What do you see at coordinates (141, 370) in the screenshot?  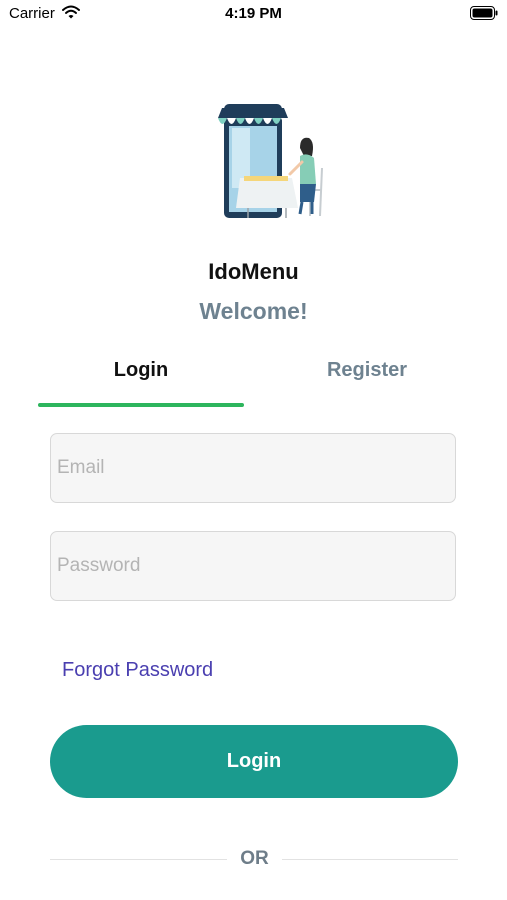 I see `tab-login: Login` at bounding box center [141, 370].